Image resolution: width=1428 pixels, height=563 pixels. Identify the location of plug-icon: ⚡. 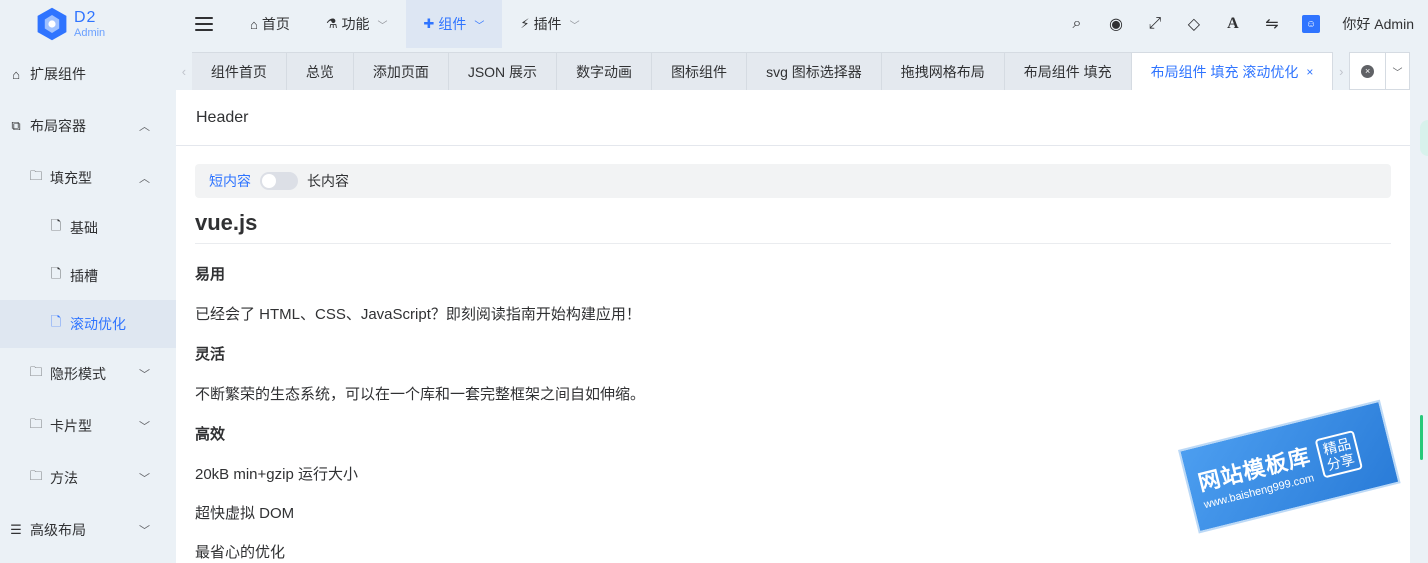
(525, 23).